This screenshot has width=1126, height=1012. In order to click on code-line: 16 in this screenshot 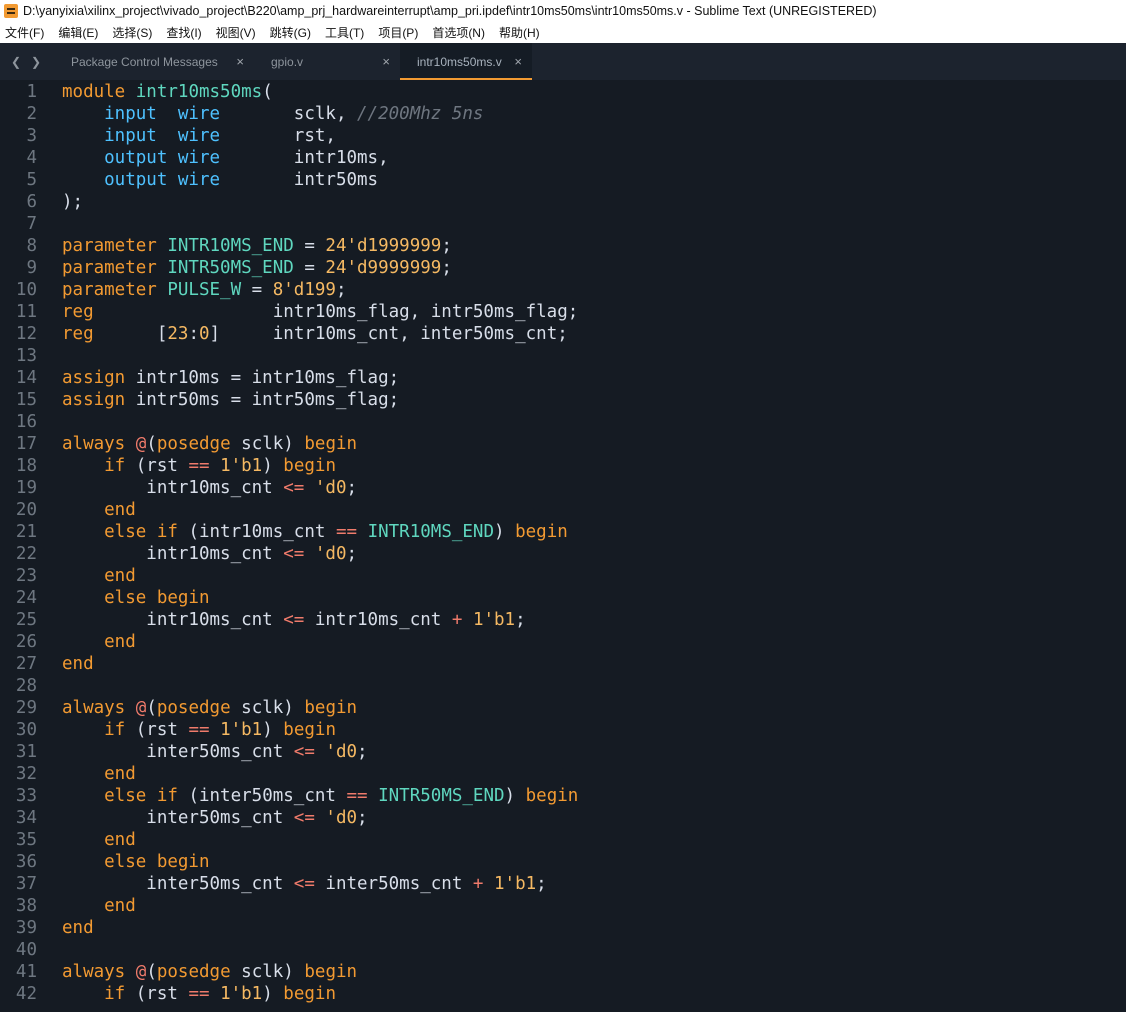, I will do `click(563, 422)`.